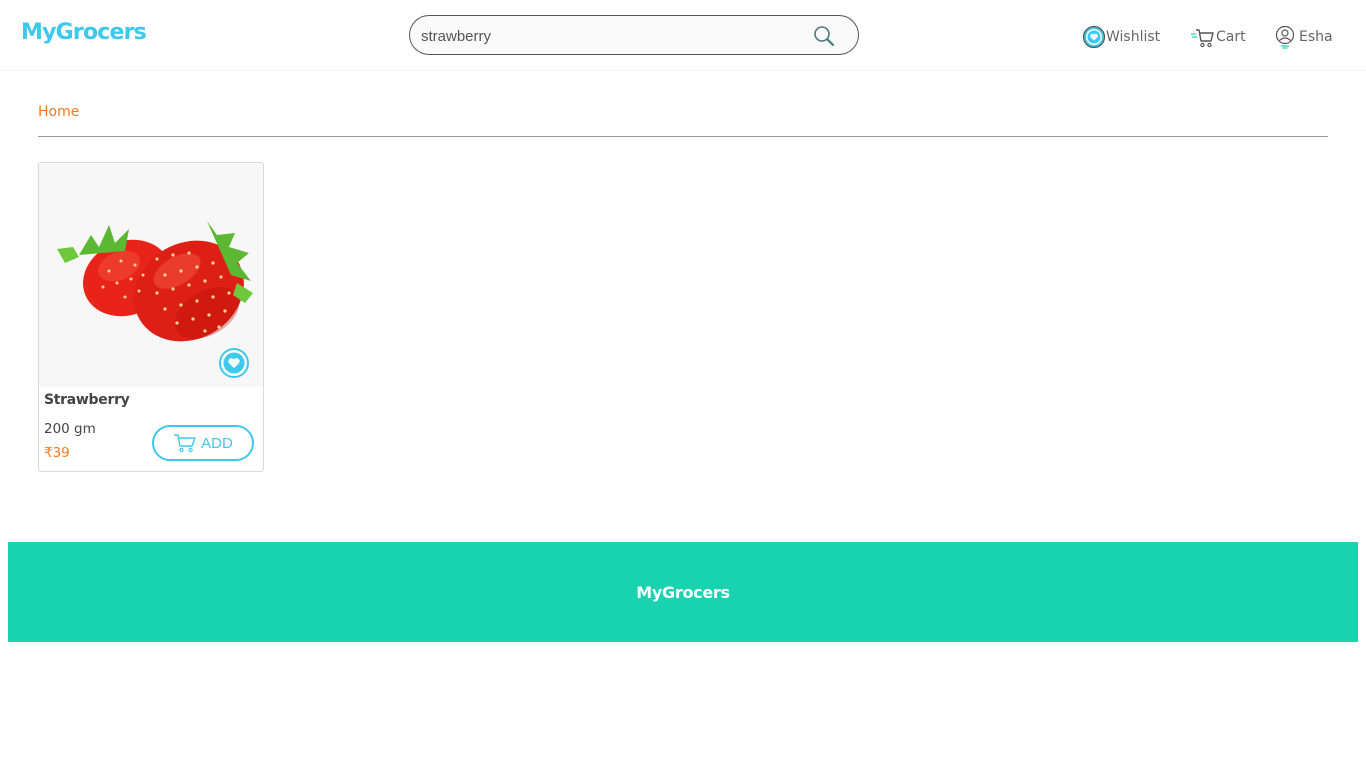 The image size is (1366, 768). Describe the element at coordinates (151, 317) in the screenshot. I see `product-card: Strawberry 200 gm ₹39 ADD` at that location.